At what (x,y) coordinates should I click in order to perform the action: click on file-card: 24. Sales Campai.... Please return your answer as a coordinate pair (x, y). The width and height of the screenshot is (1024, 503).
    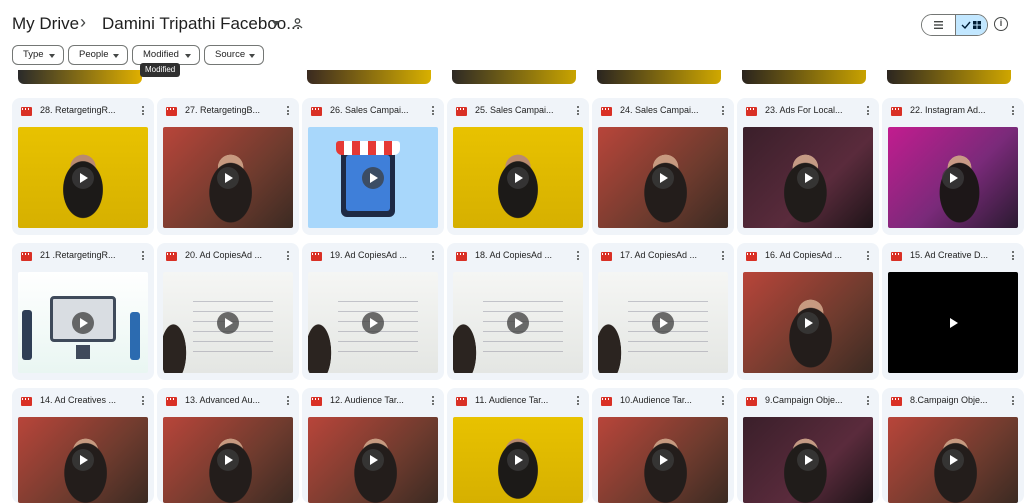
    Looking at the image, I should click on (663, 166).